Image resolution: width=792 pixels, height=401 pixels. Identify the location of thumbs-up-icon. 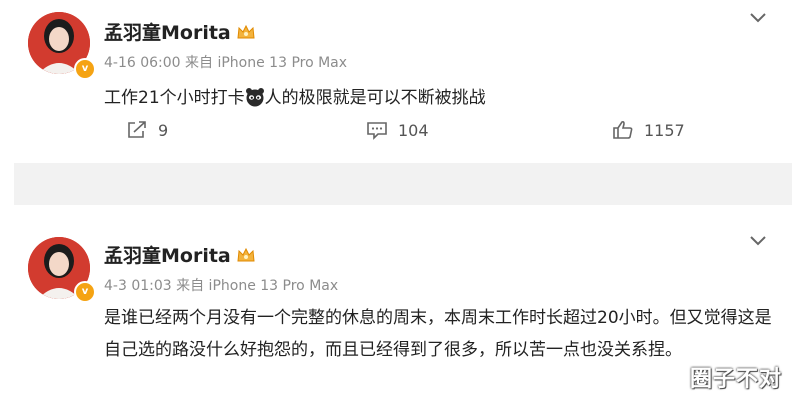
(623, 129).